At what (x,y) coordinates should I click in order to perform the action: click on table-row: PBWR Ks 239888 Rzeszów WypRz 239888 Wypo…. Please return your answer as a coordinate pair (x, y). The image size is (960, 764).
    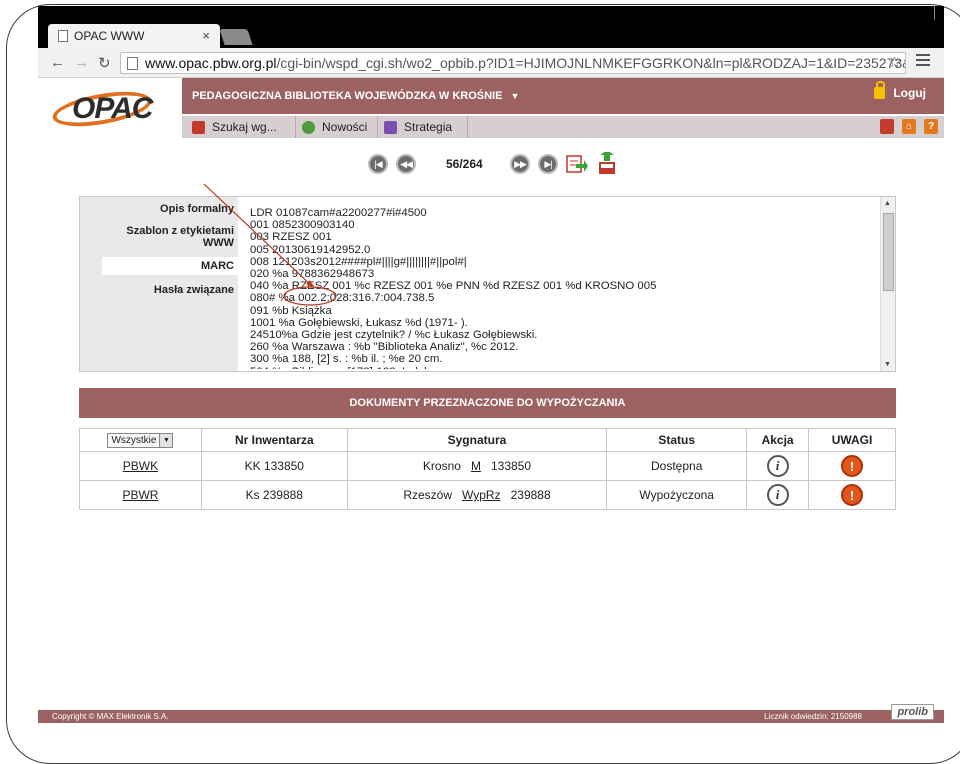
    Looking at the image, I should click on (487, 495).